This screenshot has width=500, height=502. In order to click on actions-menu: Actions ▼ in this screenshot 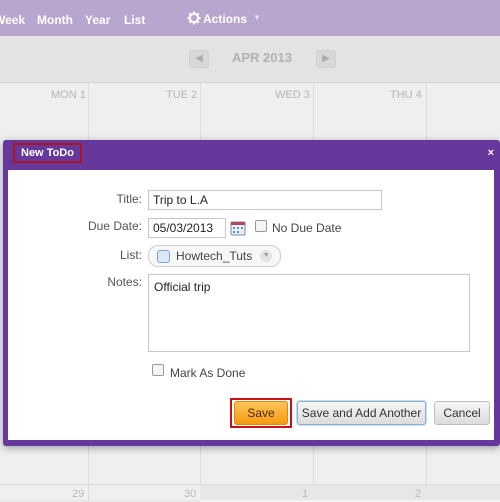, I will do `click(224, 18)`.